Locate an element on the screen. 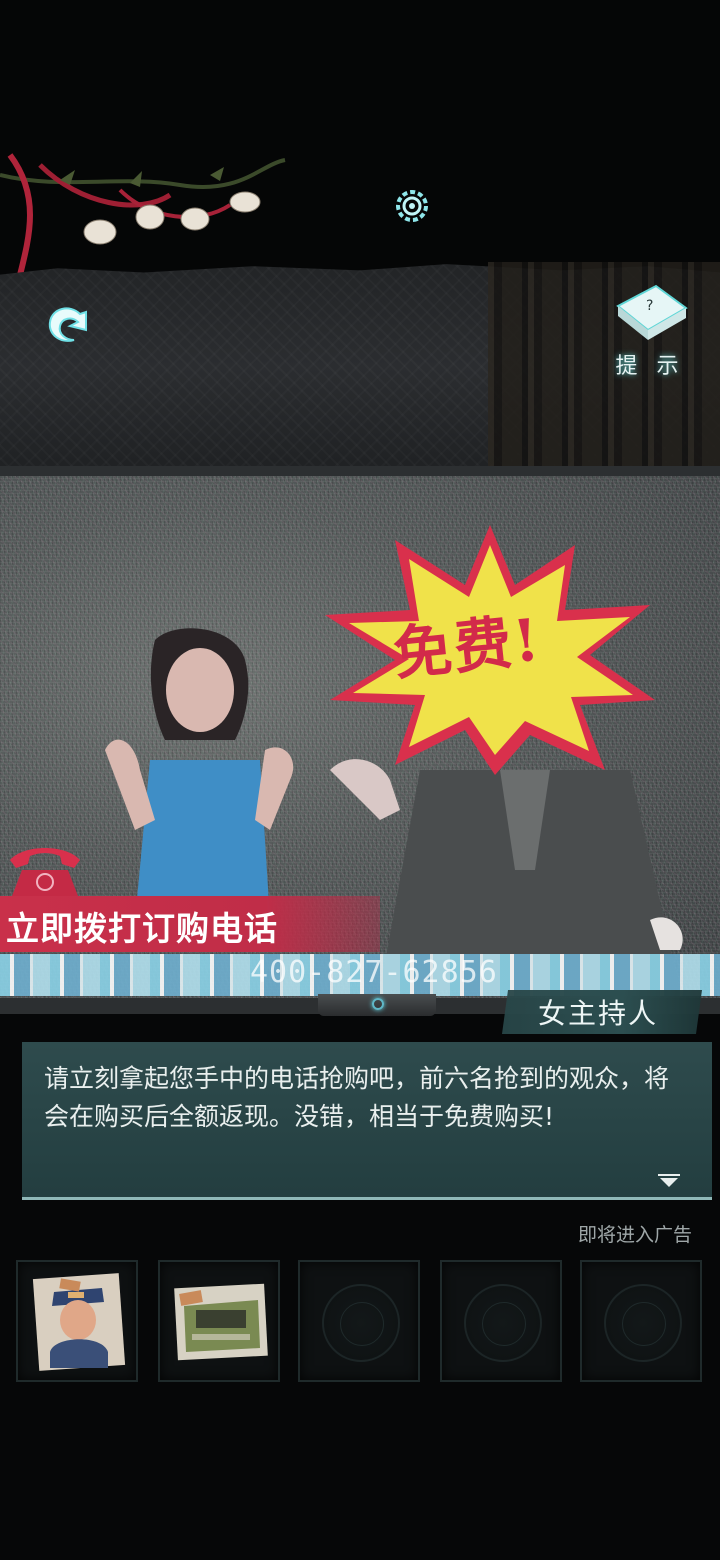 The width and height of the screenshot is (720, 1560). conductor-portrait-icon is located at coordinates (79, 1322).